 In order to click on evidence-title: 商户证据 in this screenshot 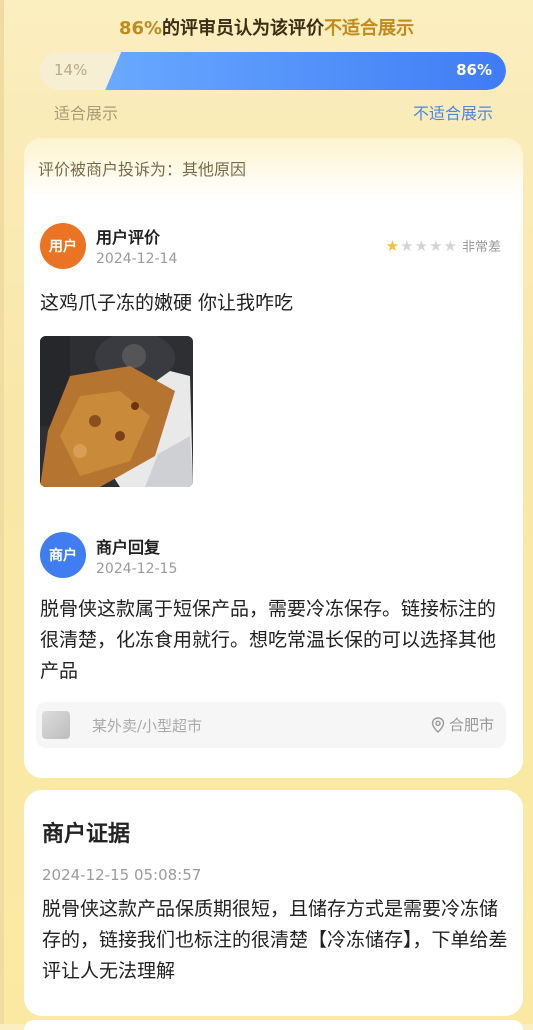, I will do `click(86, 834)`.